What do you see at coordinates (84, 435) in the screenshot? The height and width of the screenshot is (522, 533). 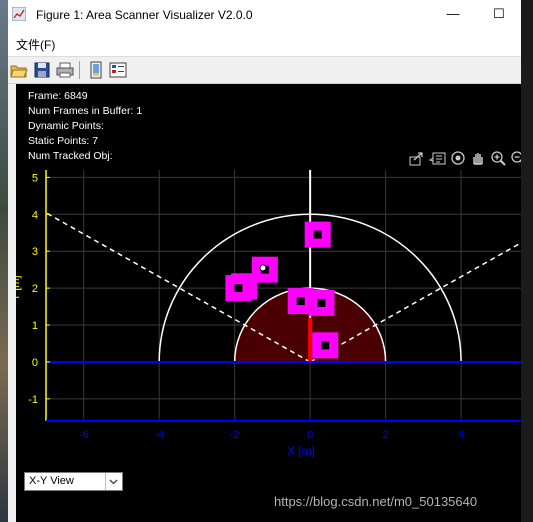 I see `x-tick-label: -6` at bounding box center [84, 435].